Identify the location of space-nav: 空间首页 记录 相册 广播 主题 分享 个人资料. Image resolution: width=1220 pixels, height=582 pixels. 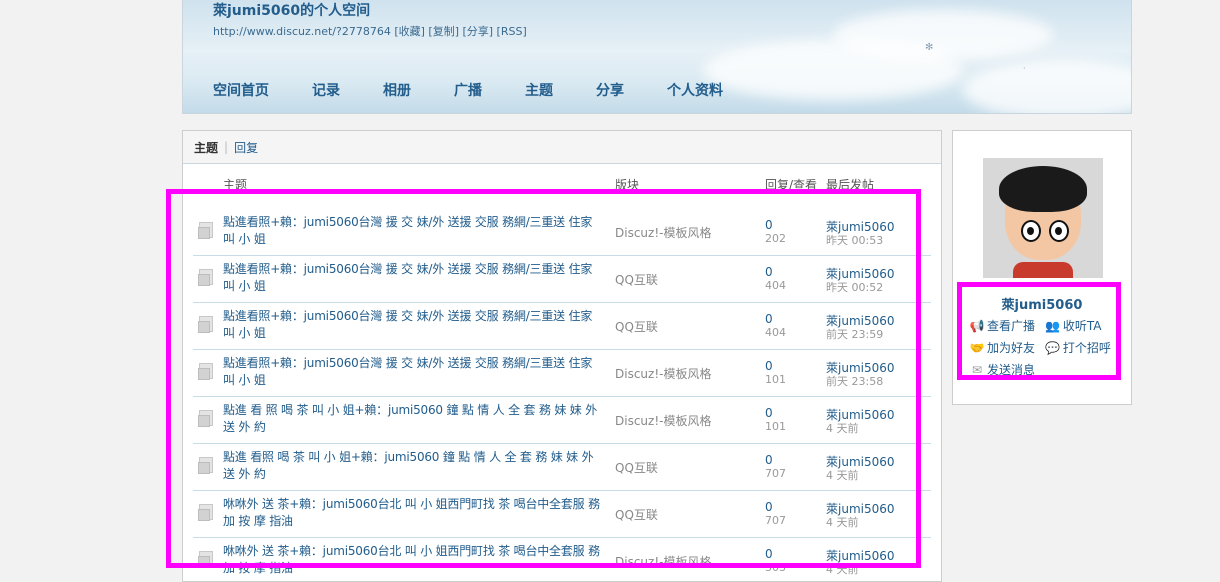
(489, 90).